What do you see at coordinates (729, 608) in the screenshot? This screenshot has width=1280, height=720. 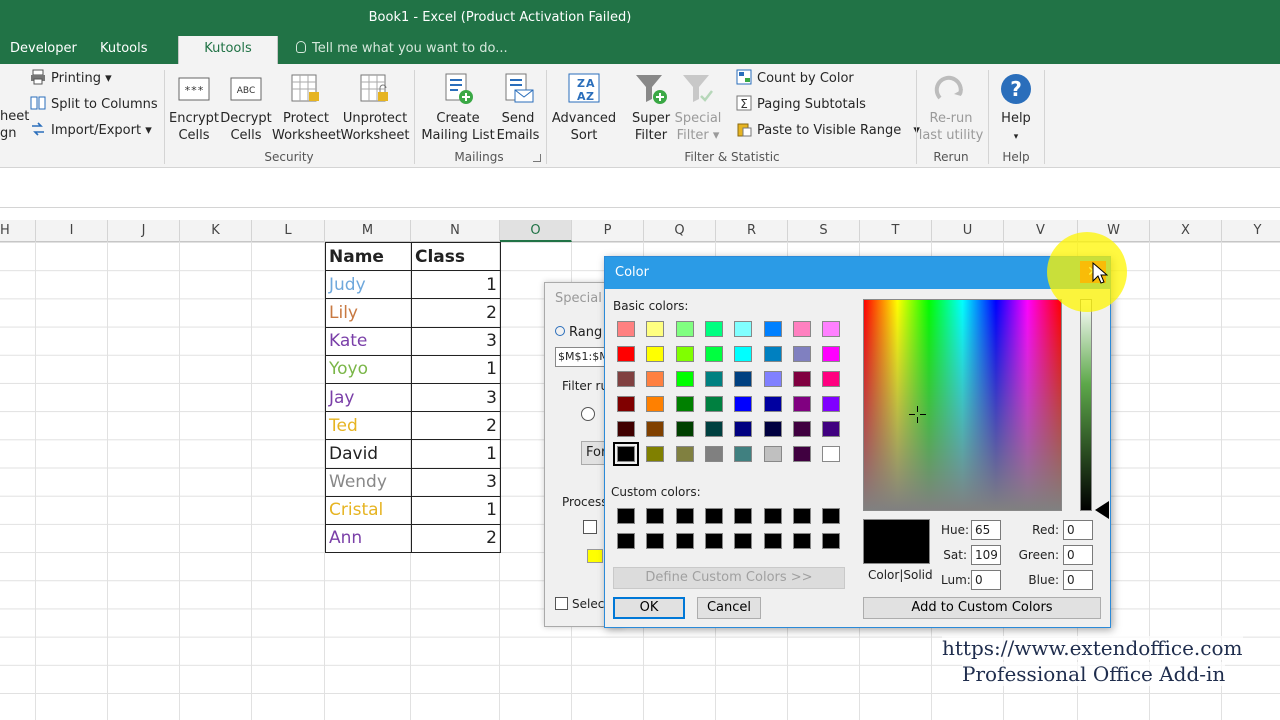 I see `cancel-button: Cancel` at bounding box center [729, 608].